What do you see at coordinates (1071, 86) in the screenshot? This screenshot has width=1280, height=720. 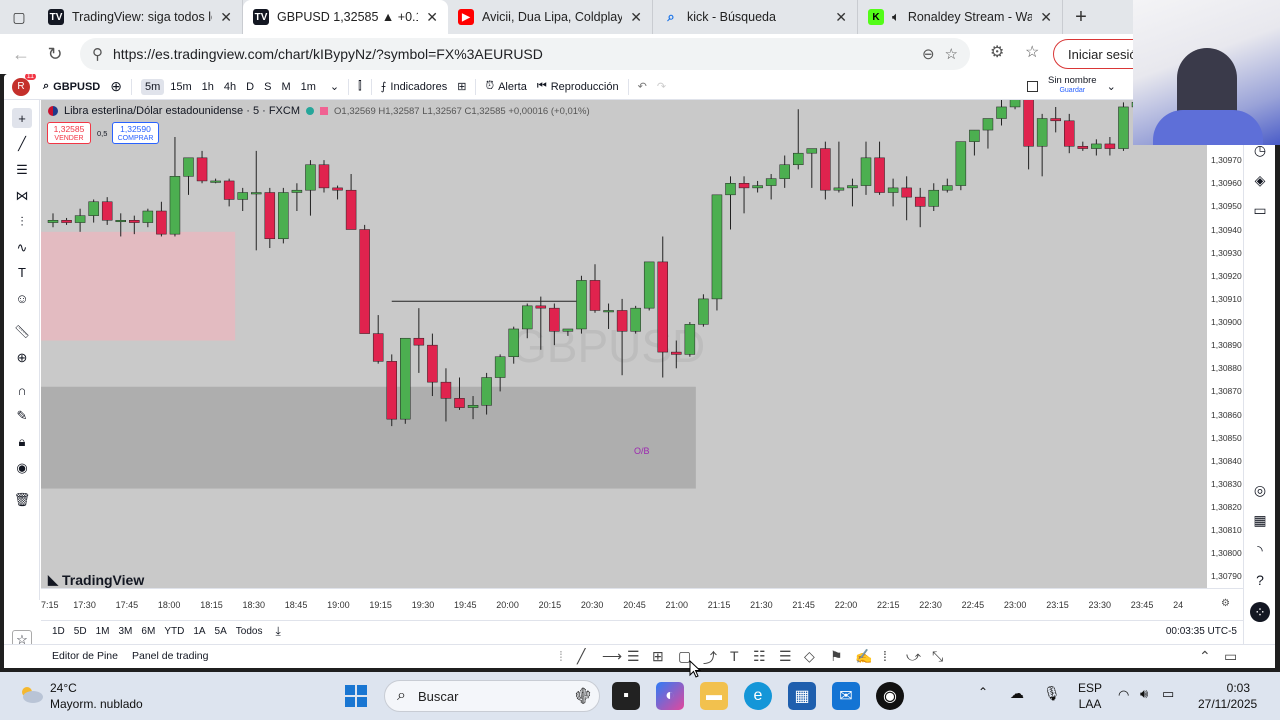 I see `layout-name-button: Sin nombre Guardar ⌄` at bounding box center [1071, 86].